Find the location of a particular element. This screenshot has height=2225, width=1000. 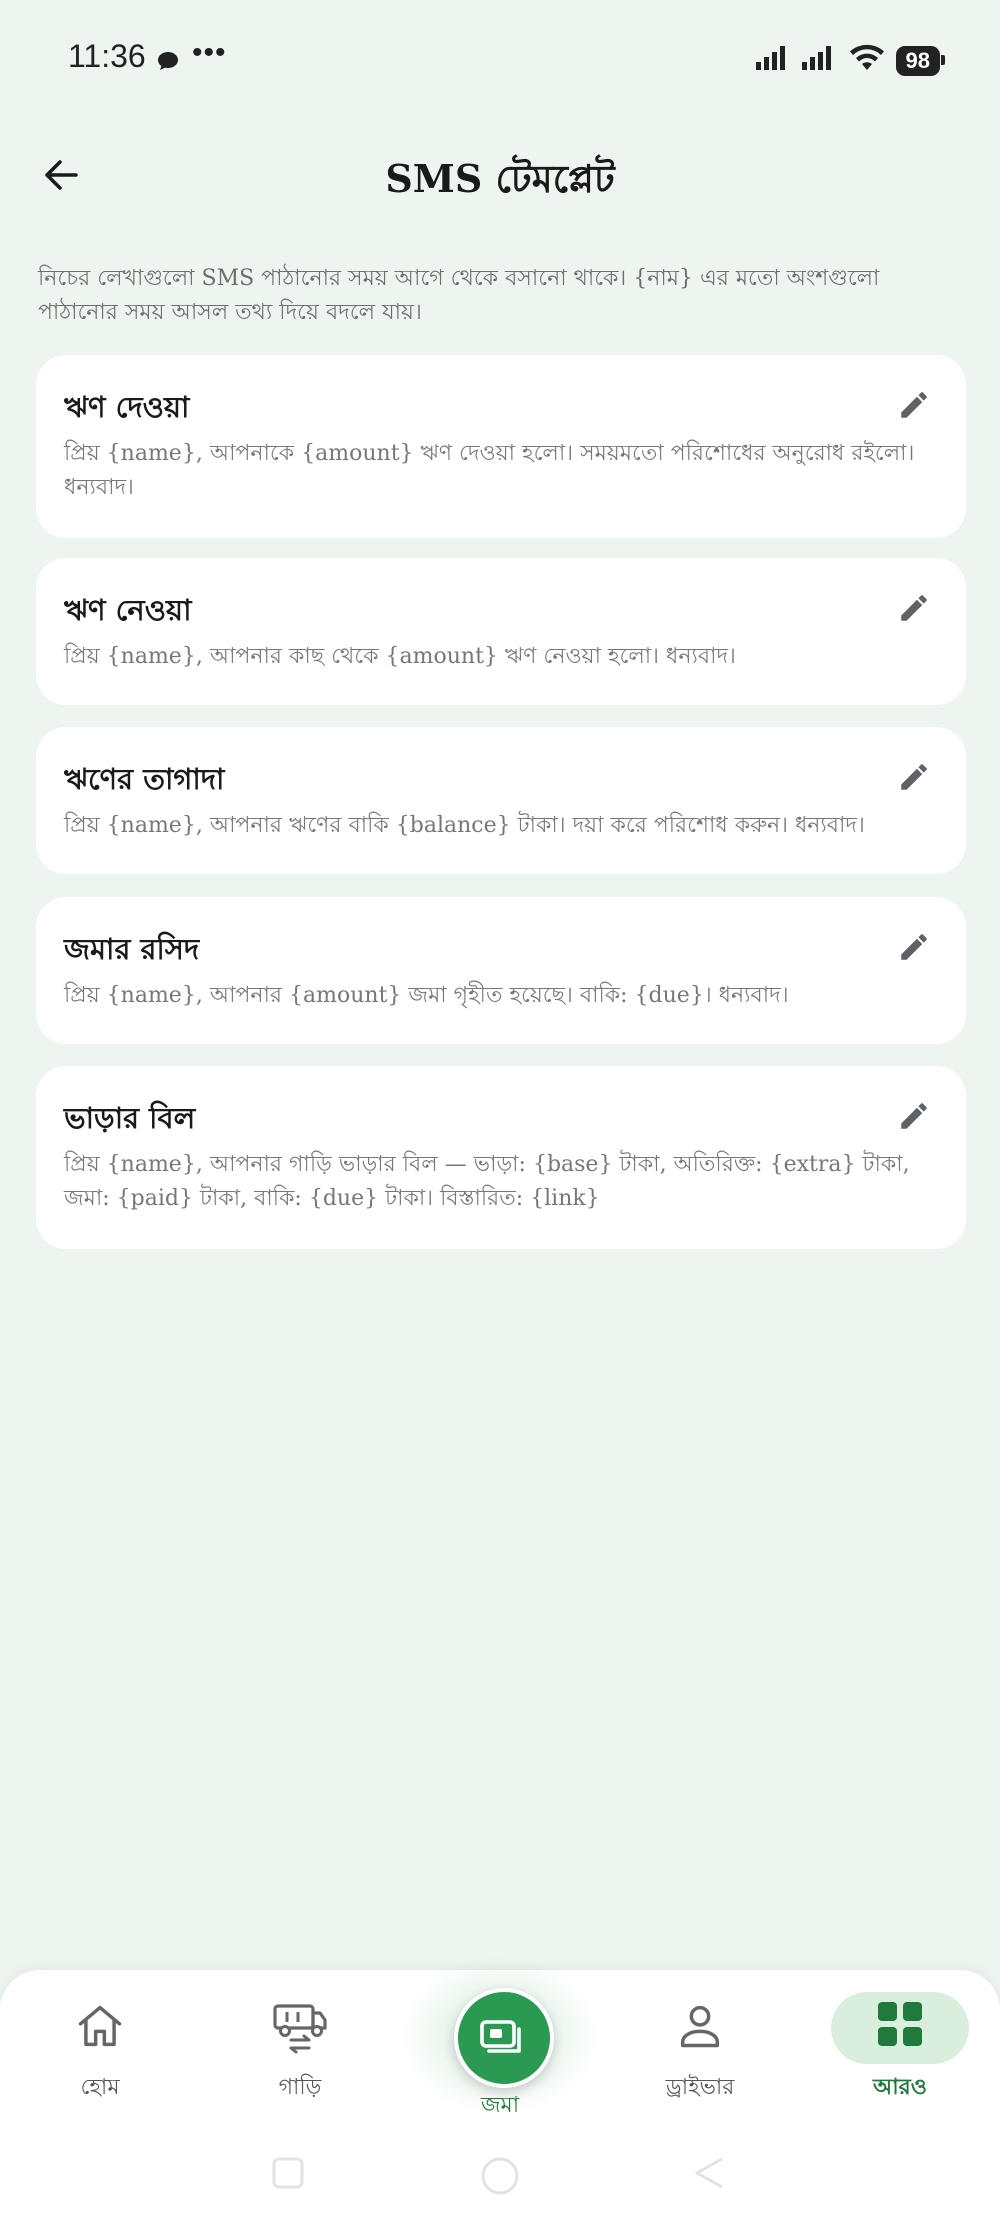

template-title: ঋণের তাগাদা is located at coordinates (144, 779).